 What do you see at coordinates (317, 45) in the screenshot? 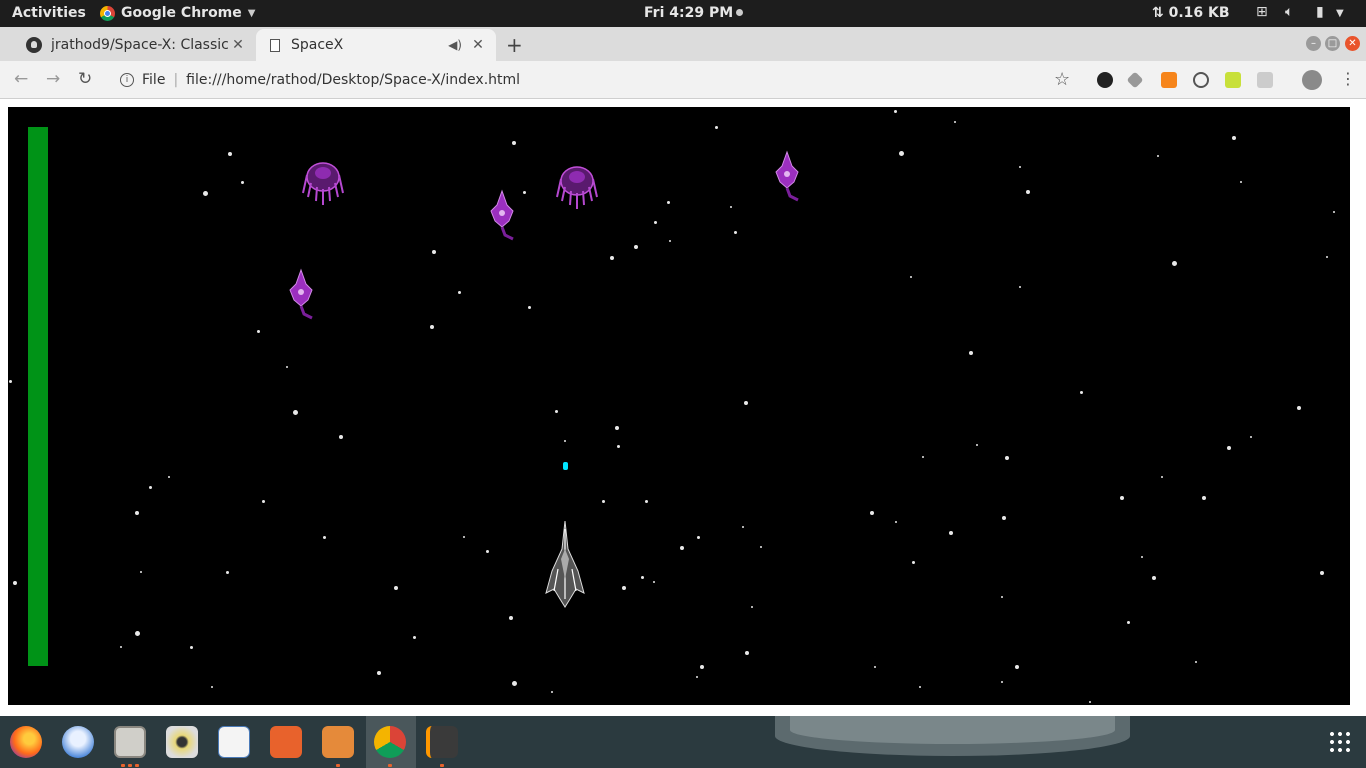
I see `tab-title: SpaceX` at bounding box center [317, 45].